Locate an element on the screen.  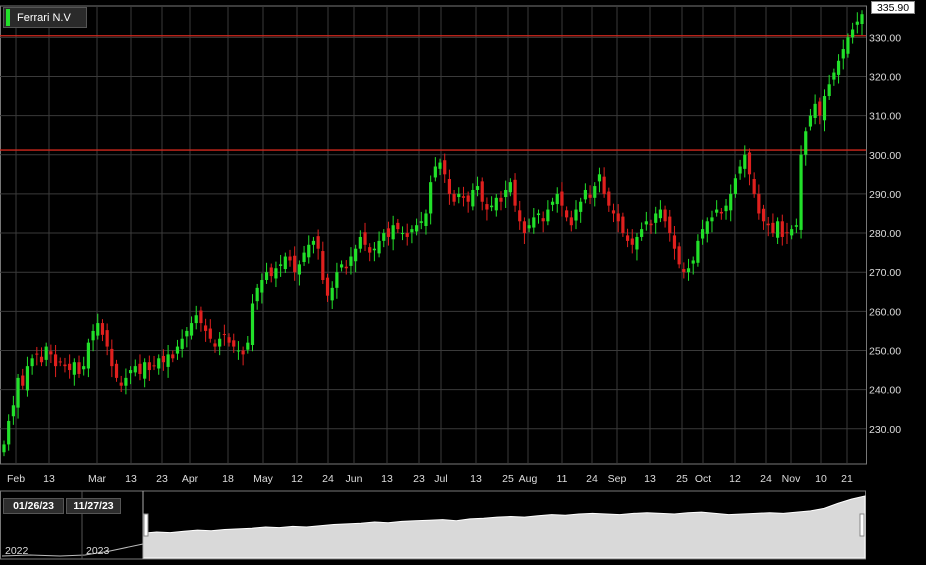
range-start-label: 01/26/23 is located at coordinates (33, 506).